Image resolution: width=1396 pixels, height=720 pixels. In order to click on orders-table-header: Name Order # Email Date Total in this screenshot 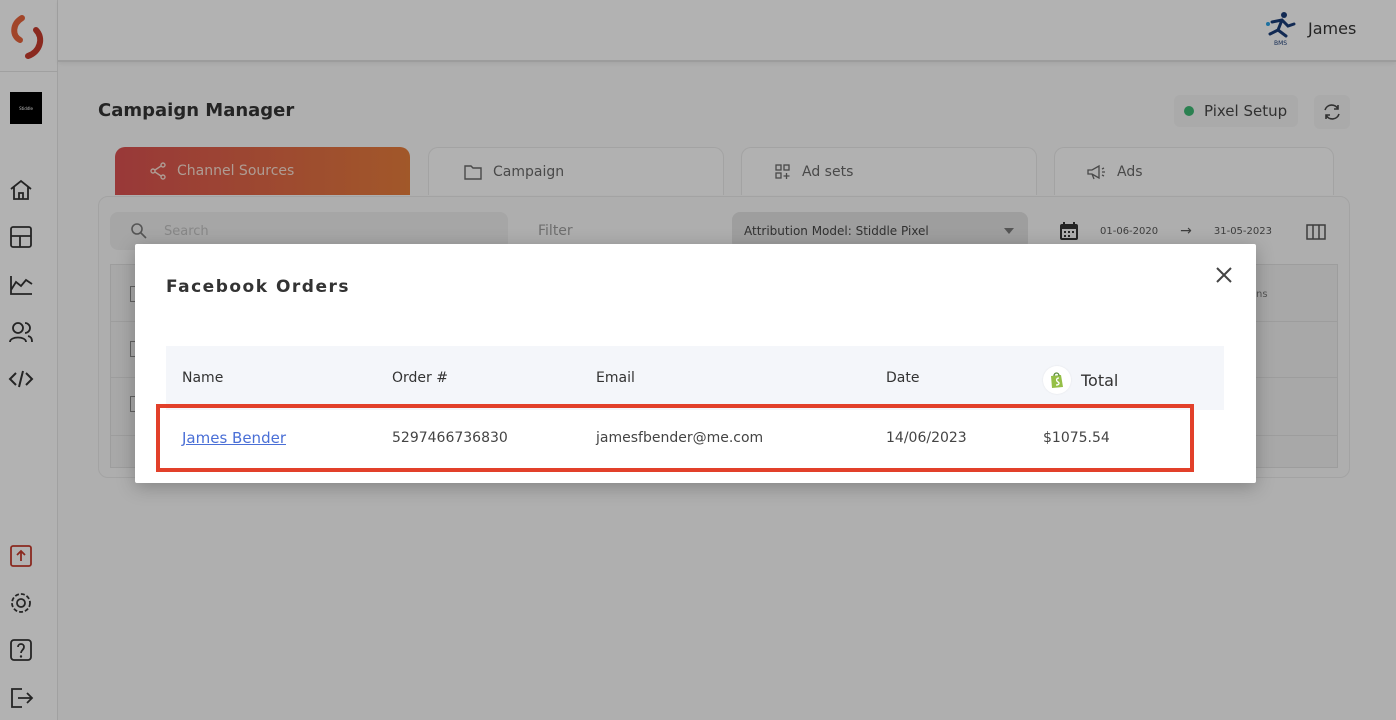, I will do `click(695, 378)`.